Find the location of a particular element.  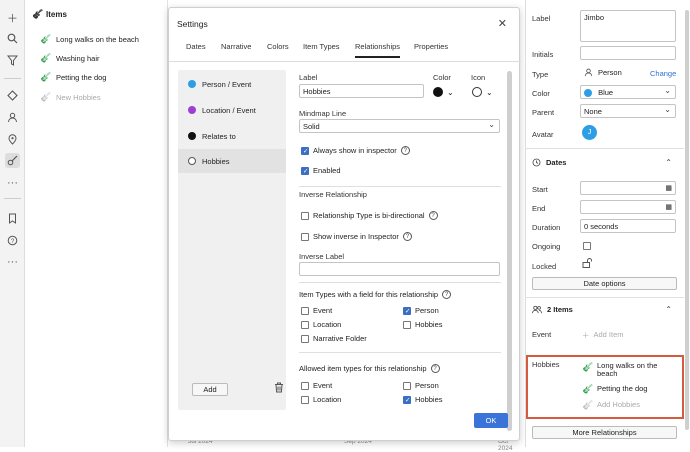

ongoing-checkbox is located at coordinates (587, 246).